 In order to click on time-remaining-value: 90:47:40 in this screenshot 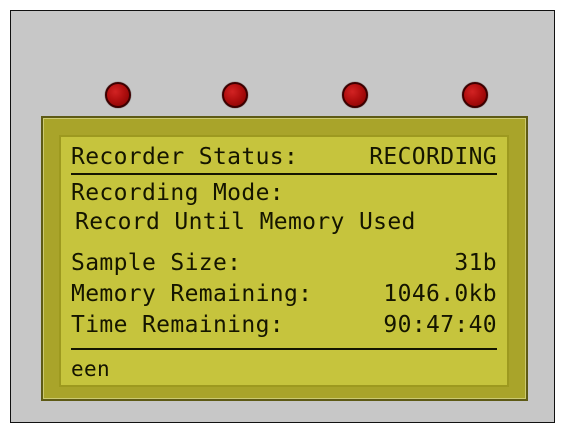, I will do `click(440, 325)`.